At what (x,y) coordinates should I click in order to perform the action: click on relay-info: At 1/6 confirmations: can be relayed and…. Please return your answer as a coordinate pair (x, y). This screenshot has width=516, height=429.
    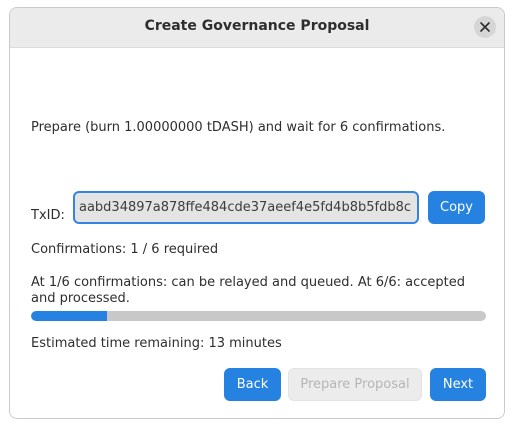
    Looking at the image, I should click on (248, 290).